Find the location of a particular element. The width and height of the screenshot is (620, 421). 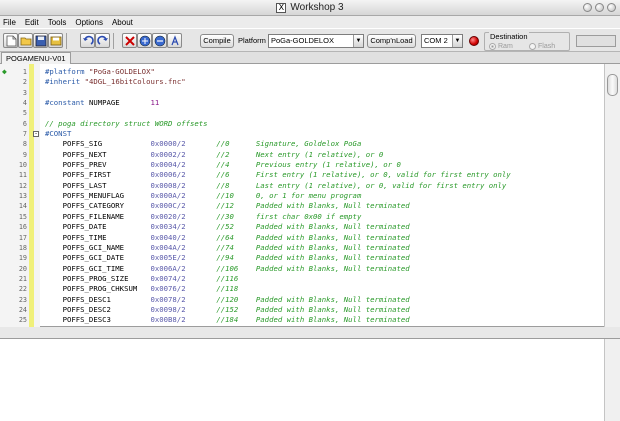

platform-label: Platform is located at coordinates (252, 40).